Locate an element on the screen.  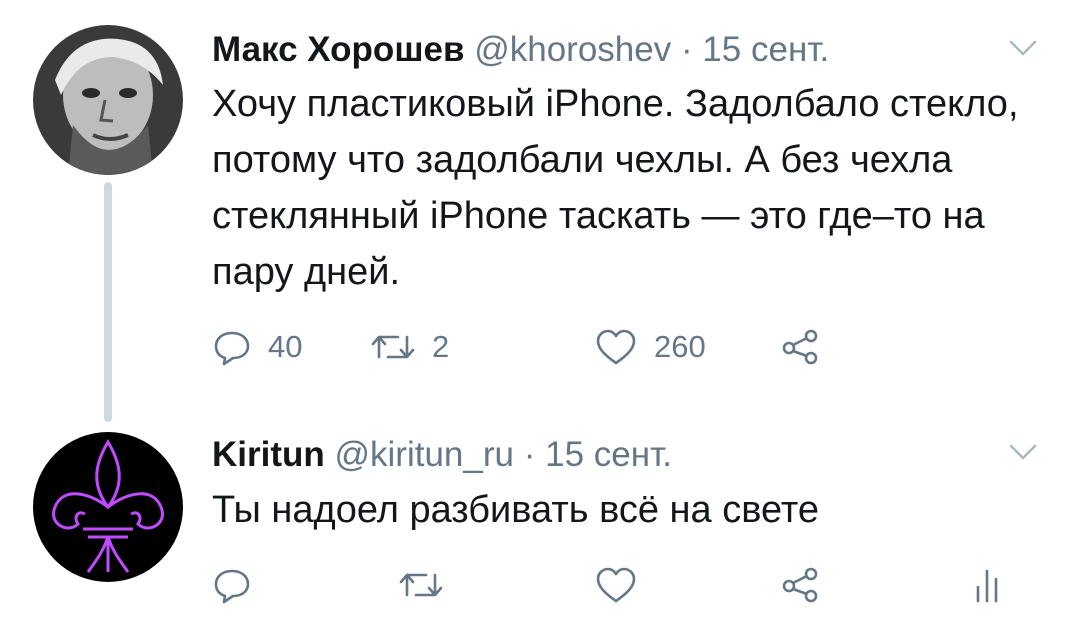
tweet-header: Kiritun @kiritun_ru · 15 сент. is located at coordinates (442, 455).